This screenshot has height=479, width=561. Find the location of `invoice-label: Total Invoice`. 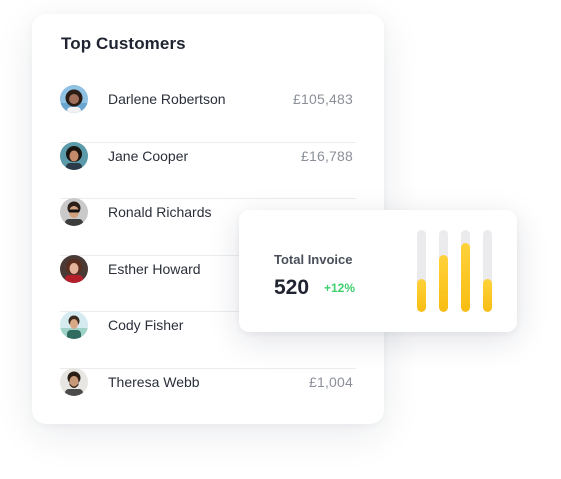

invoice-label: Total Invoice is located at coordinates (313, 259).